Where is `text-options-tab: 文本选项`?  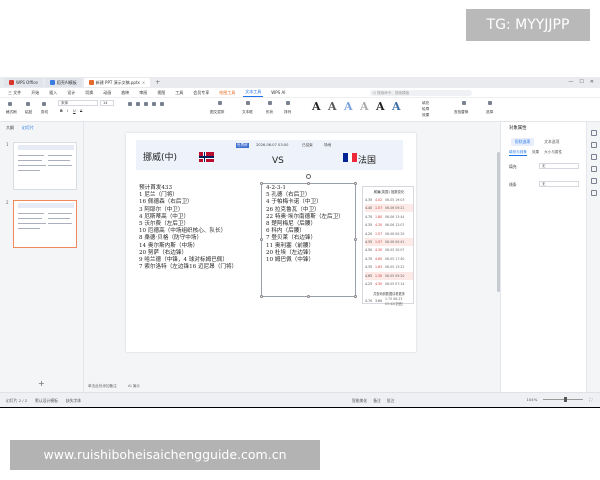
text-options-tab: 文本选项 is located at coordinates (551, 142).